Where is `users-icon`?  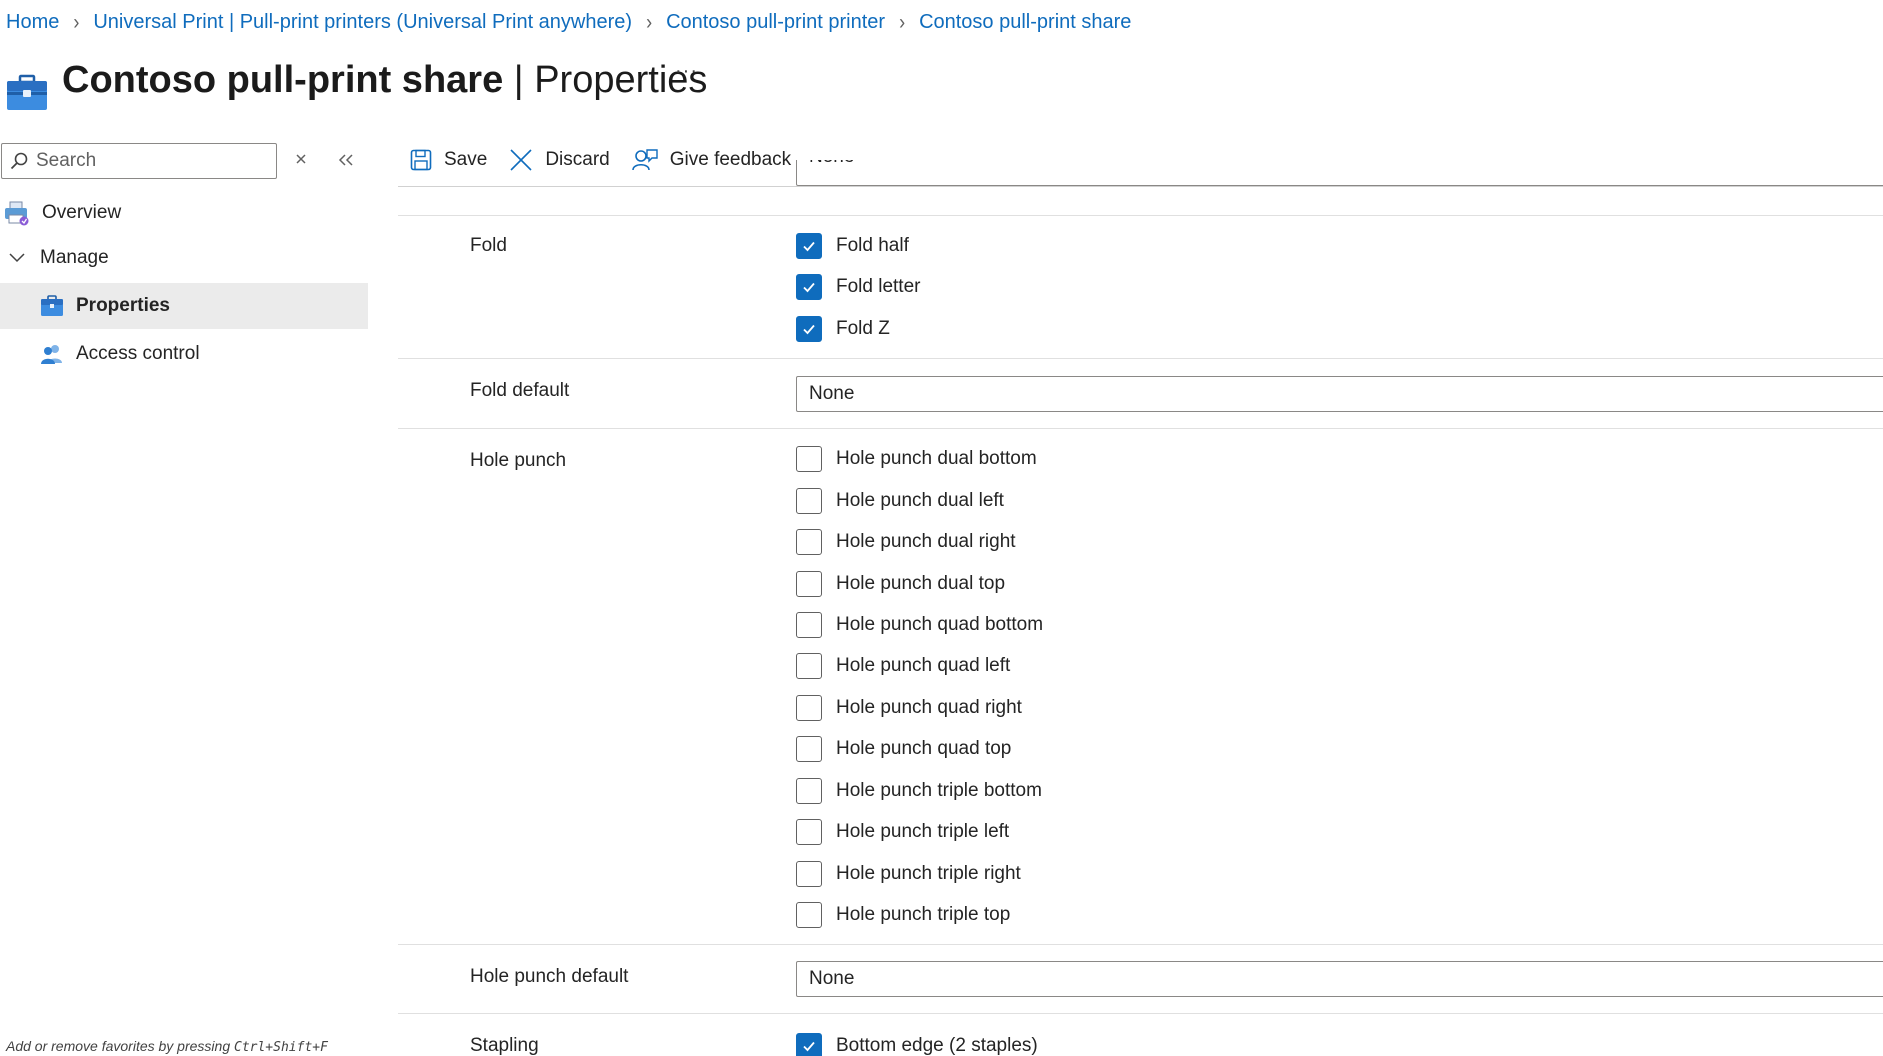
users-icon is located at coordinates (51, 354).